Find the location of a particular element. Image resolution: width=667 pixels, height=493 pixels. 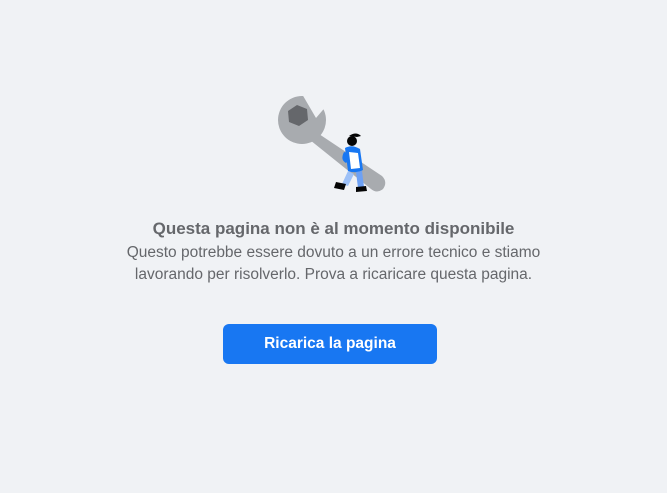

reload-page-button: Ricarica la pagina is located at coordinates (330, 344).